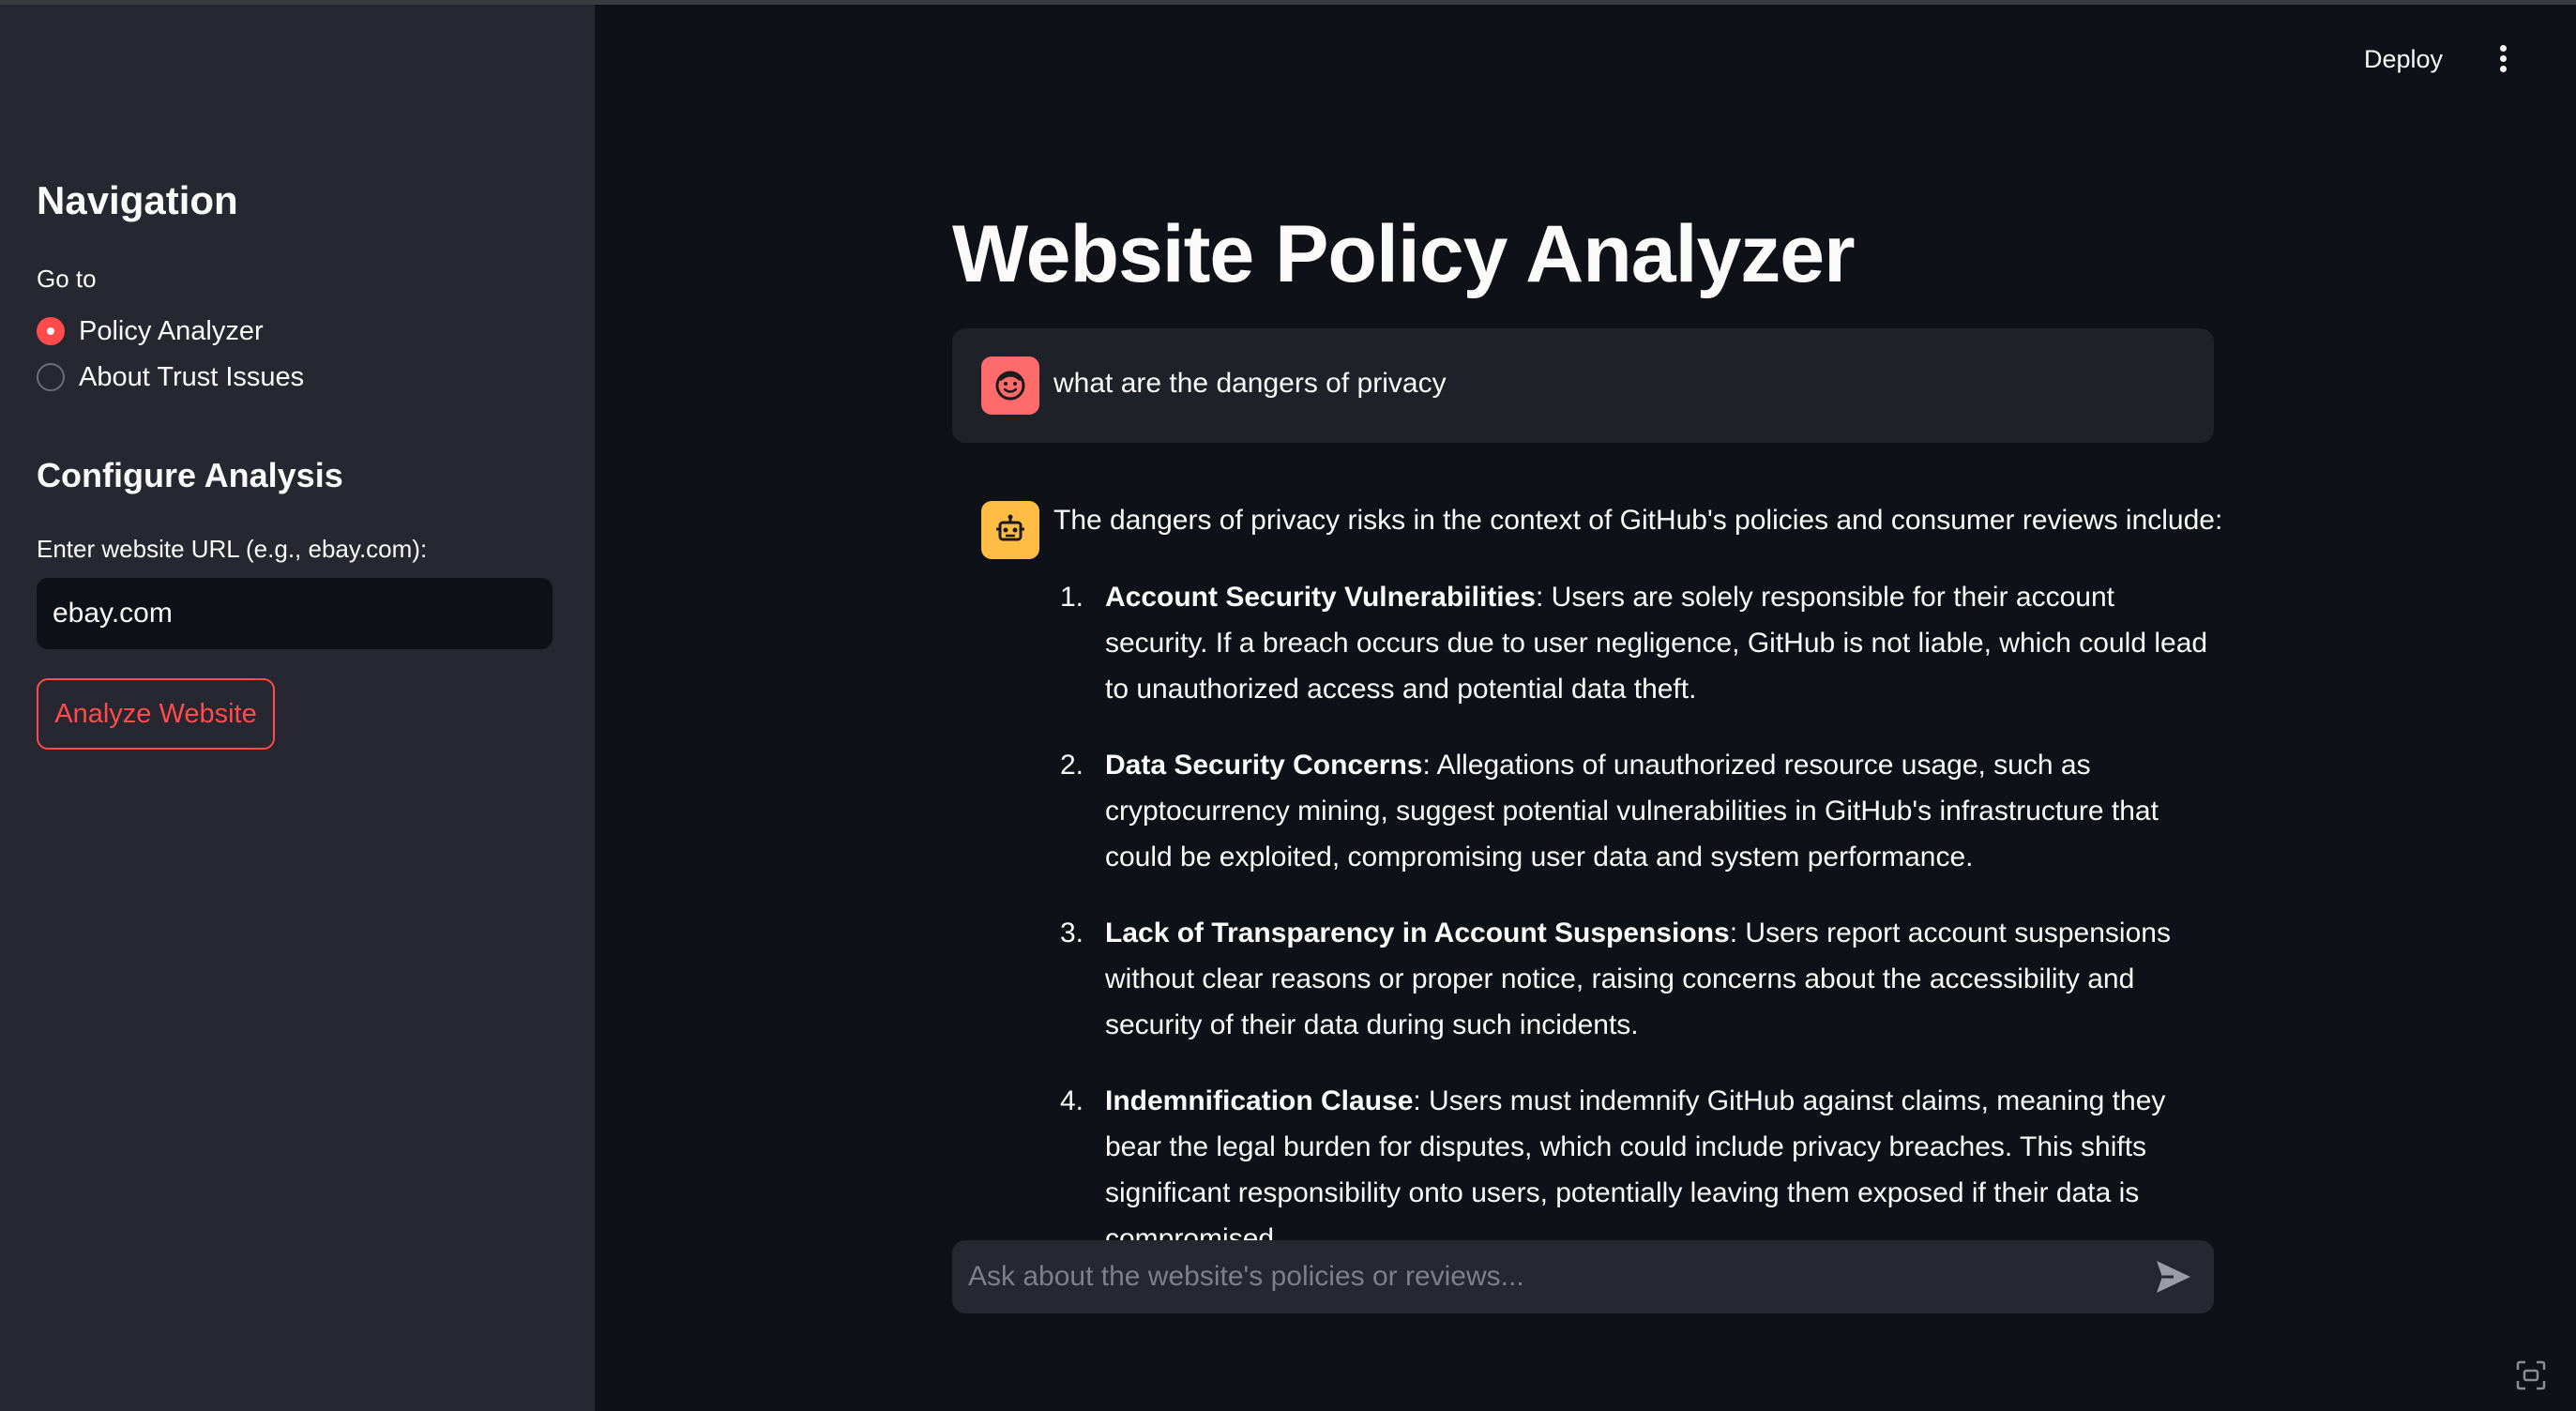 This screenshot has height=1411, width=2576. I want to click on radio-option-about-trust-issues: About Trust Issues, so click(170, 377).